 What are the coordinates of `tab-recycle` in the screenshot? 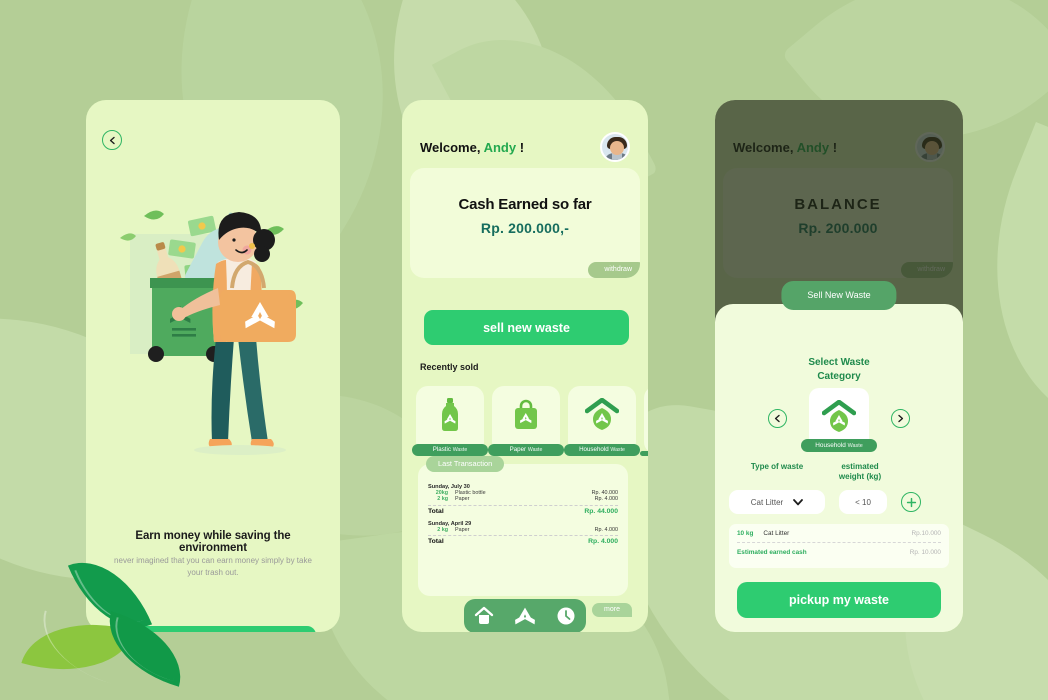 It's located at (525, 616).